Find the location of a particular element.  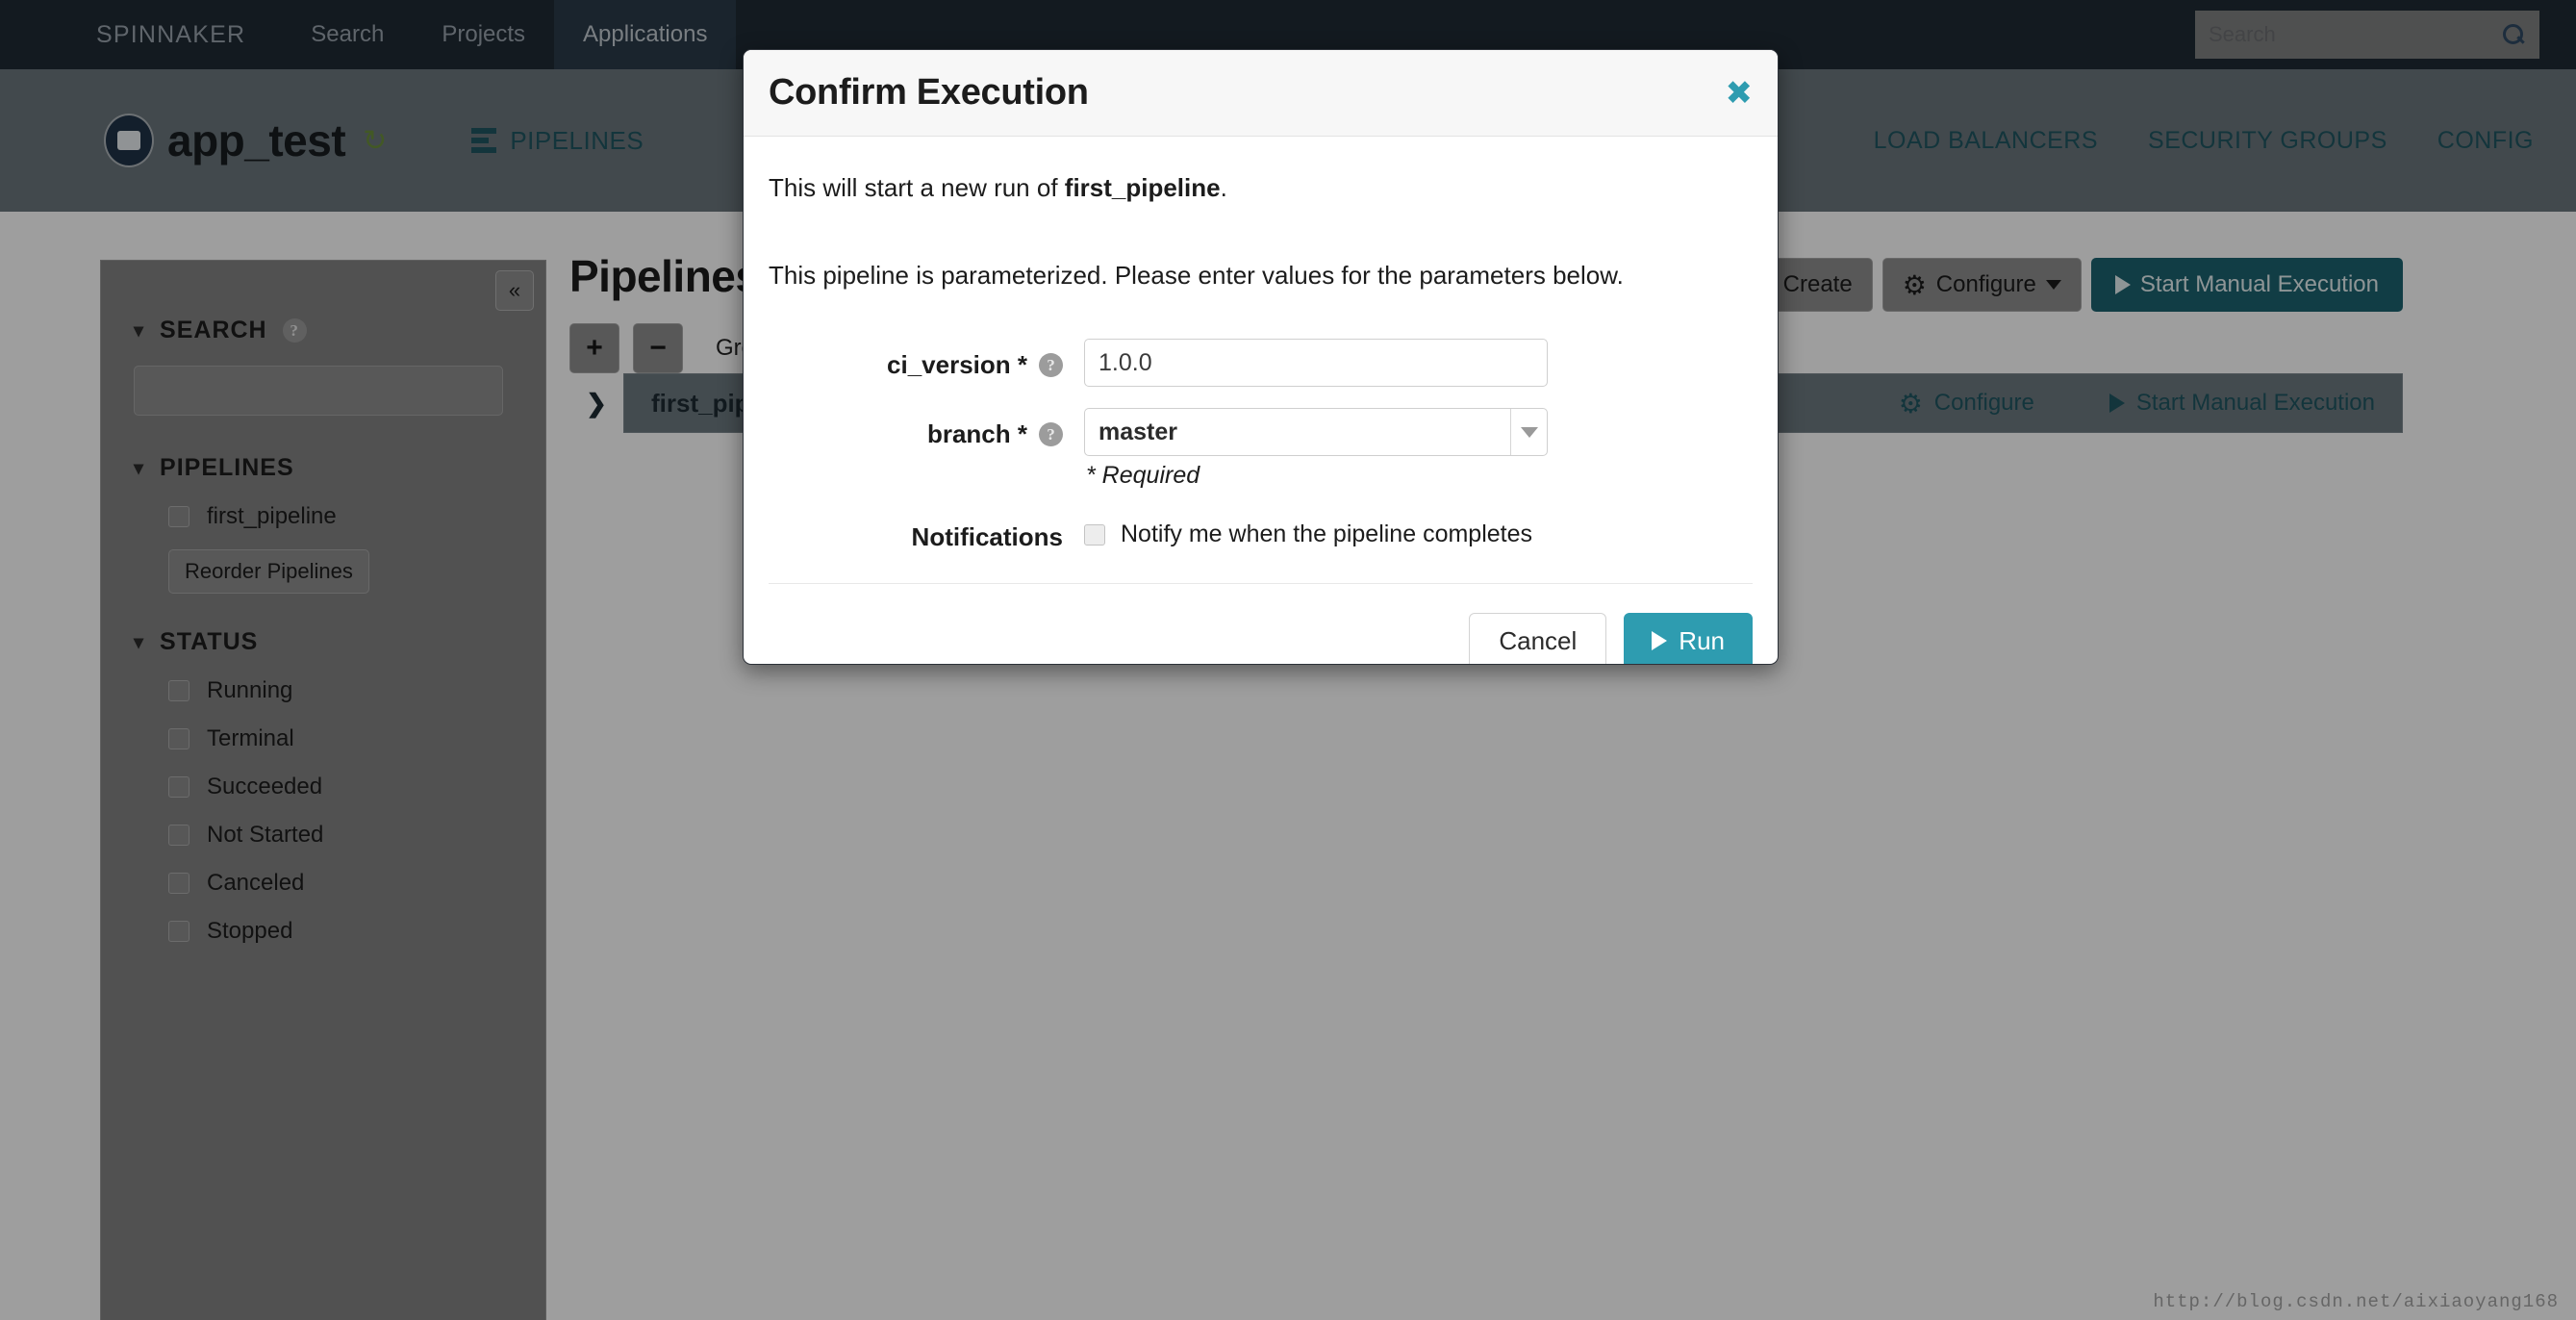

notifications-checkbox-row: Notify me when the pipeline completes is located at coordinates (1419, 529).